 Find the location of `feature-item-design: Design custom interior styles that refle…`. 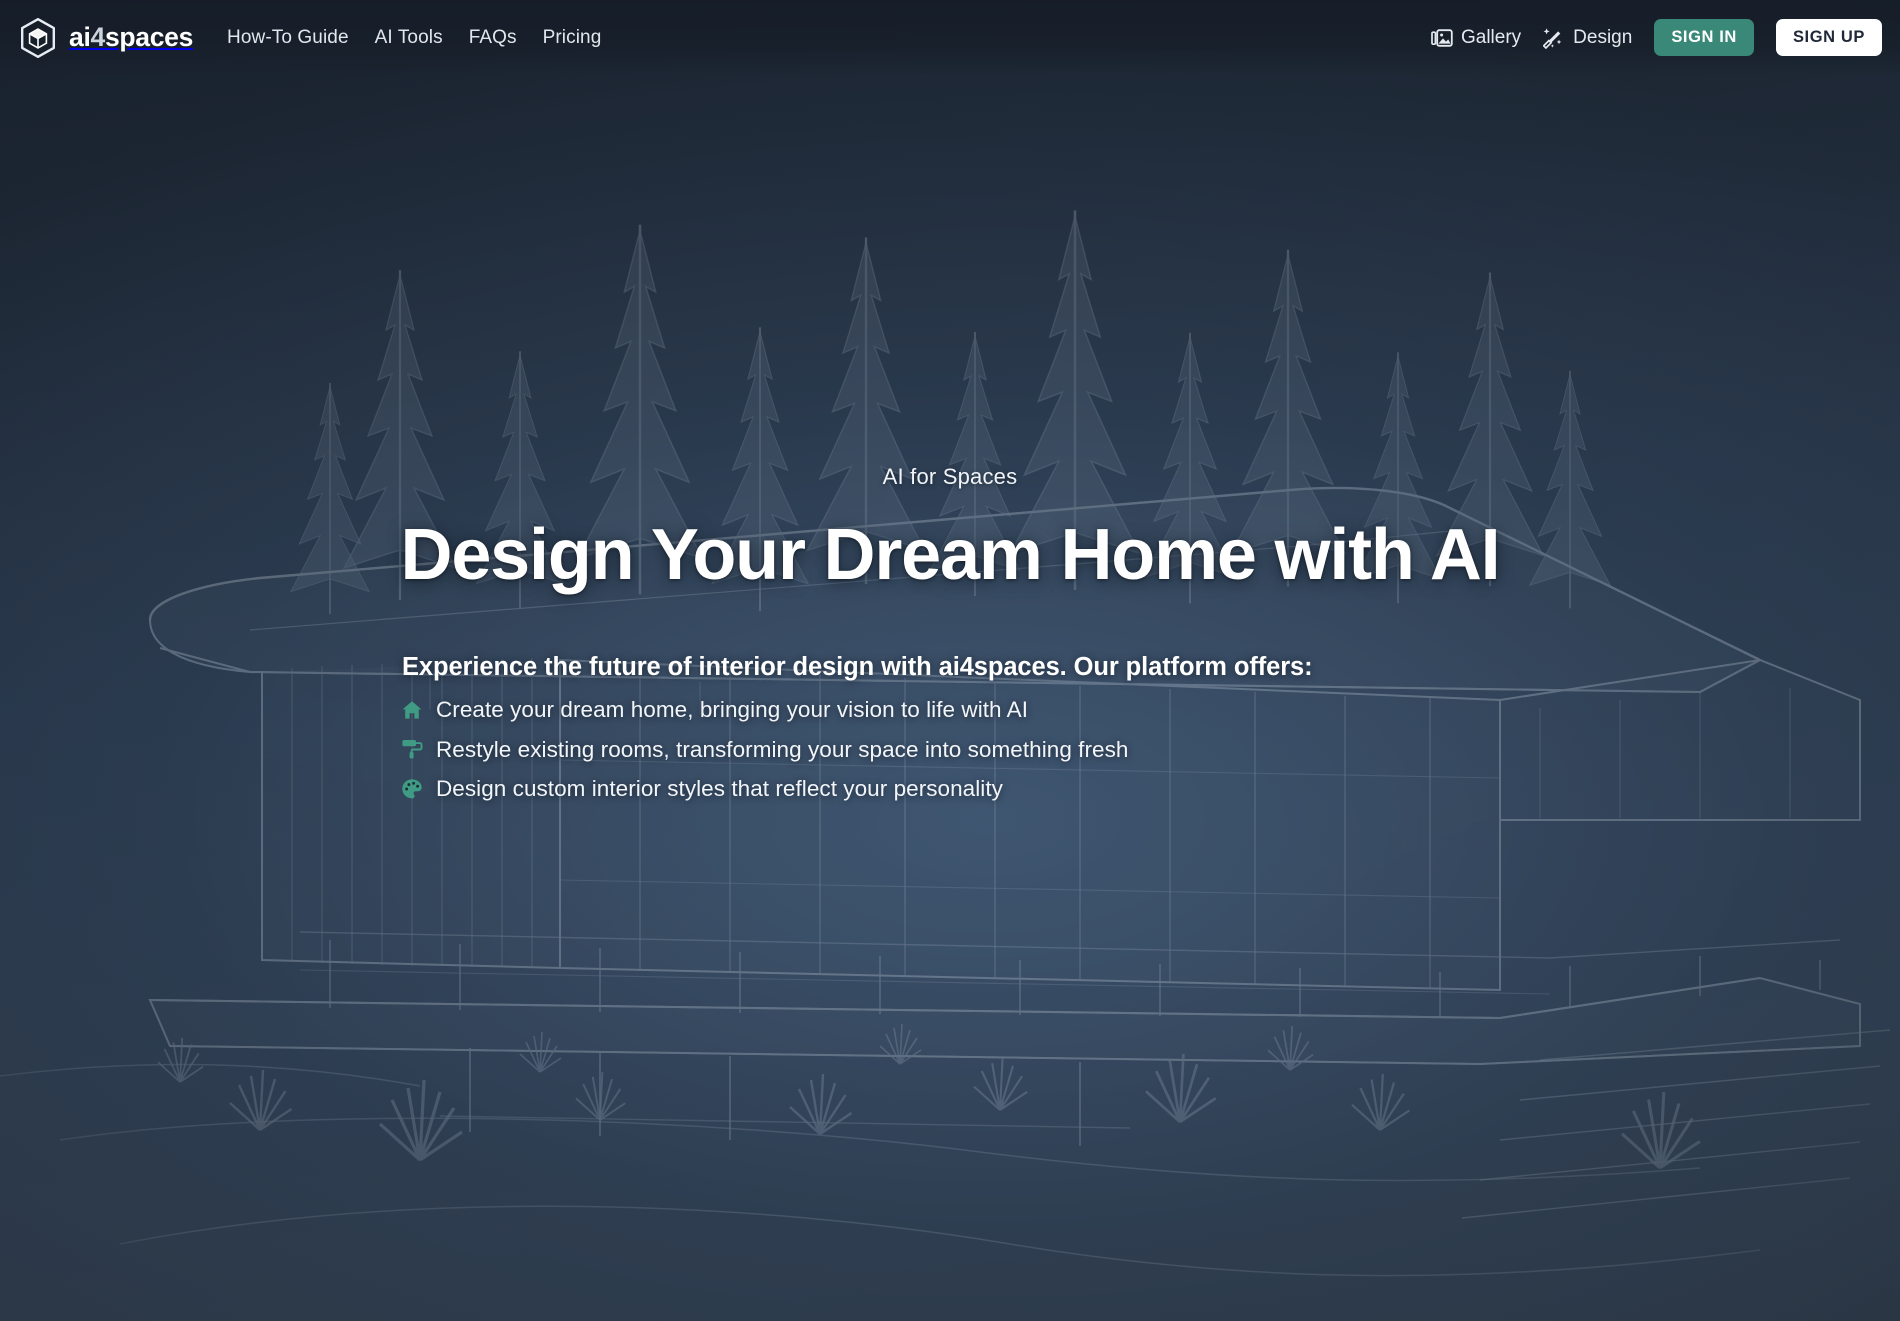

feature-item-design: Design custom interior styles that refle… is located at coordinates (950, 788).